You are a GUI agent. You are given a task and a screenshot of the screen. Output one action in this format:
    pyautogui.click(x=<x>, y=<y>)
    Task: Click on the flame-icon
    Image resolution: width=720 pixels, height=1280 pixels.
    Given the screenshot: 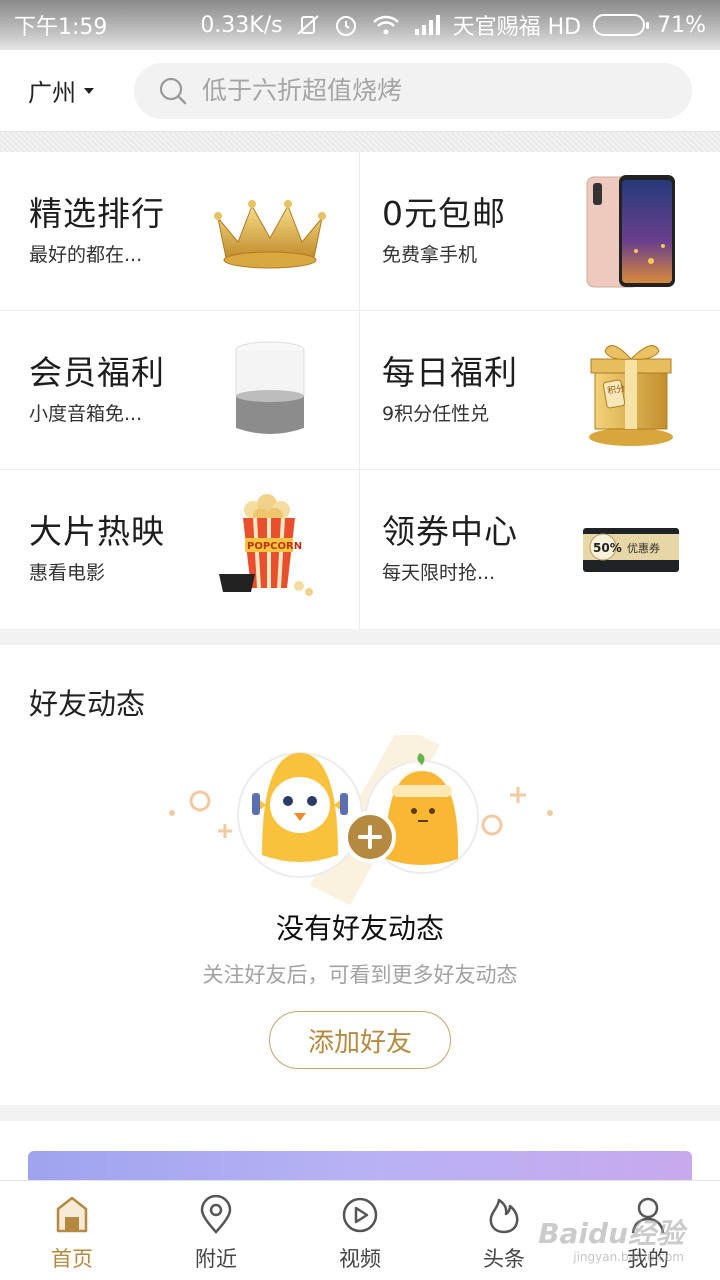 What is the action you would take?
    pyautogui.click(x=504, y=1216)
    